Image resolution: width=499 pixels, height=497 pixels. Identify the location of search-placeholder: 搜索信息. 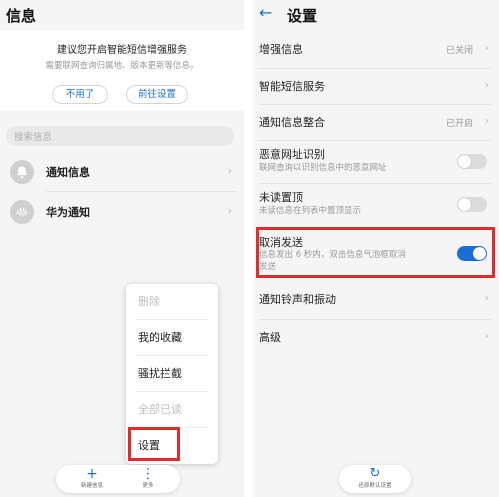
(33, 137).